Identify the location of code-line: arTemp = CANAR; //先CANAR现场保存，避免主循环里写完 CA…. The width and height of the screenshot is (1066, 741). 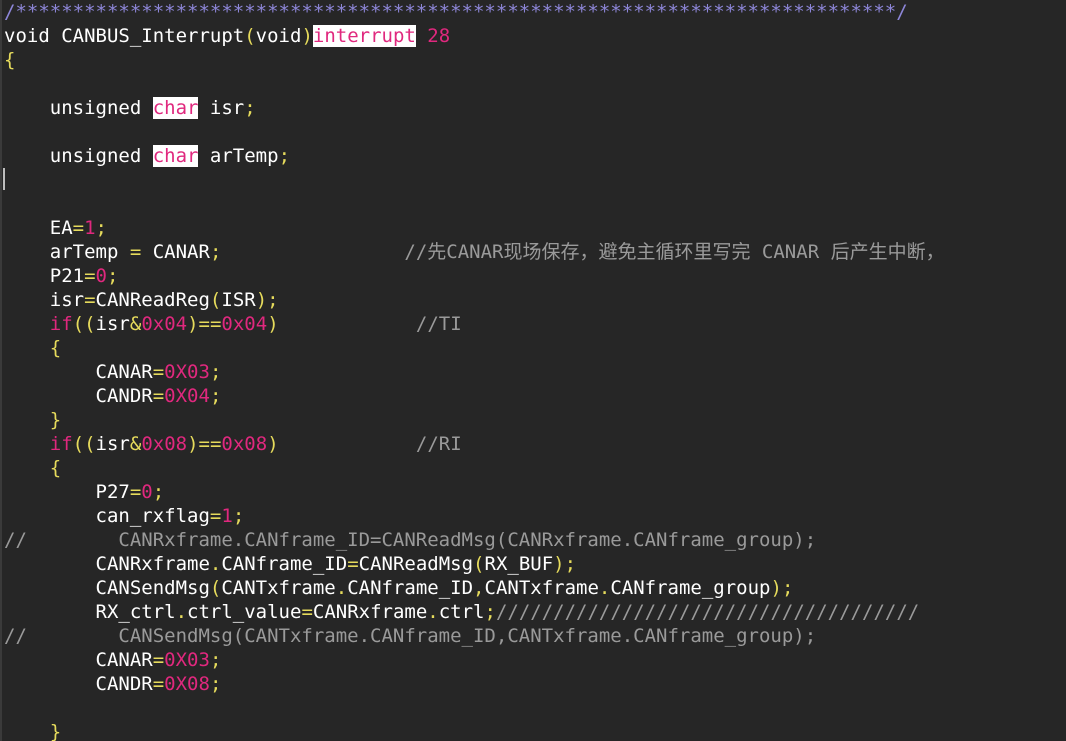
(474, 252).